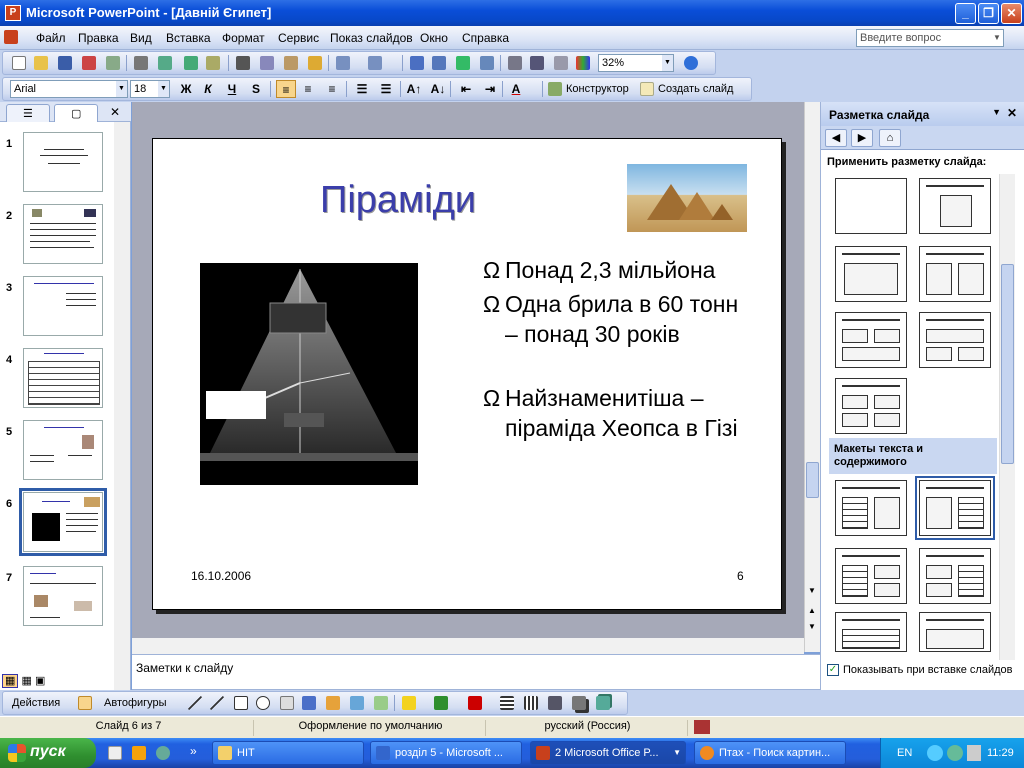 The image size is (1024, 768). What do you see at coordinates (537, 63) in the screenshot?
I see `show-formatting-icon` at bounding box center [537, 63].